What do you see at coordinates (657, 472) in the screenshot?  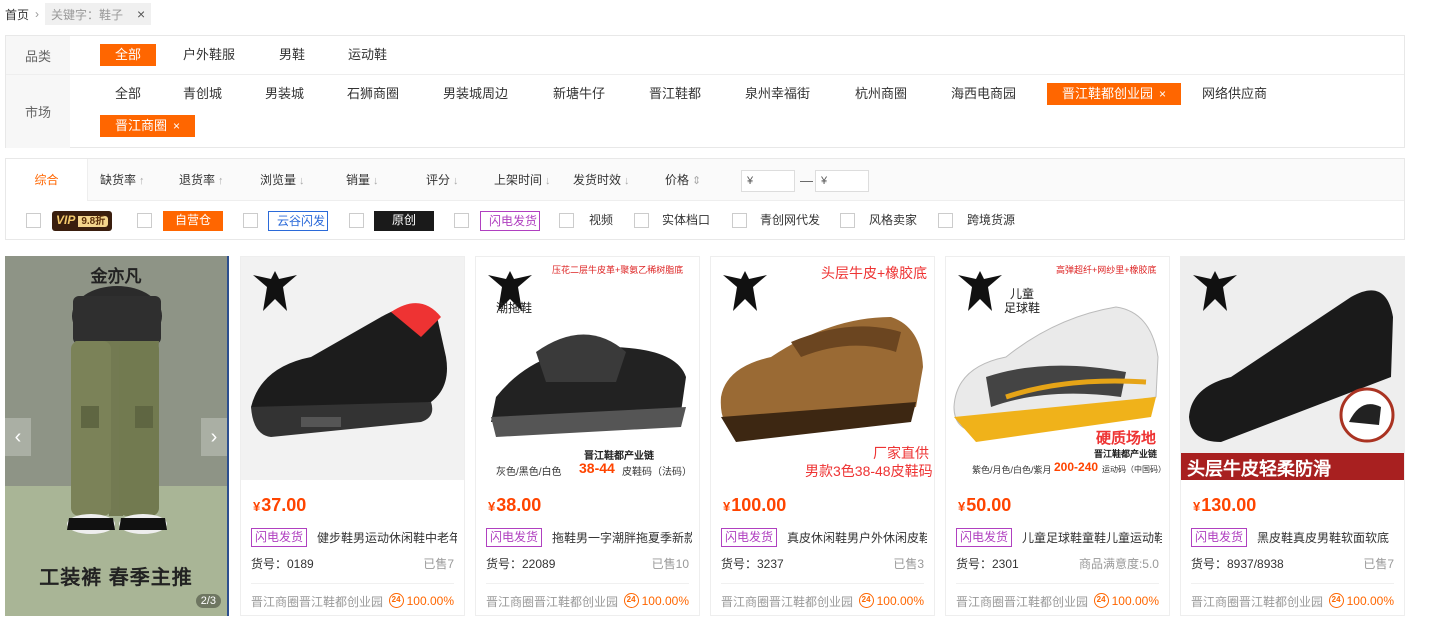 I see `image-text: 皮鞋码（法码）` at bounding box center [657, 472].